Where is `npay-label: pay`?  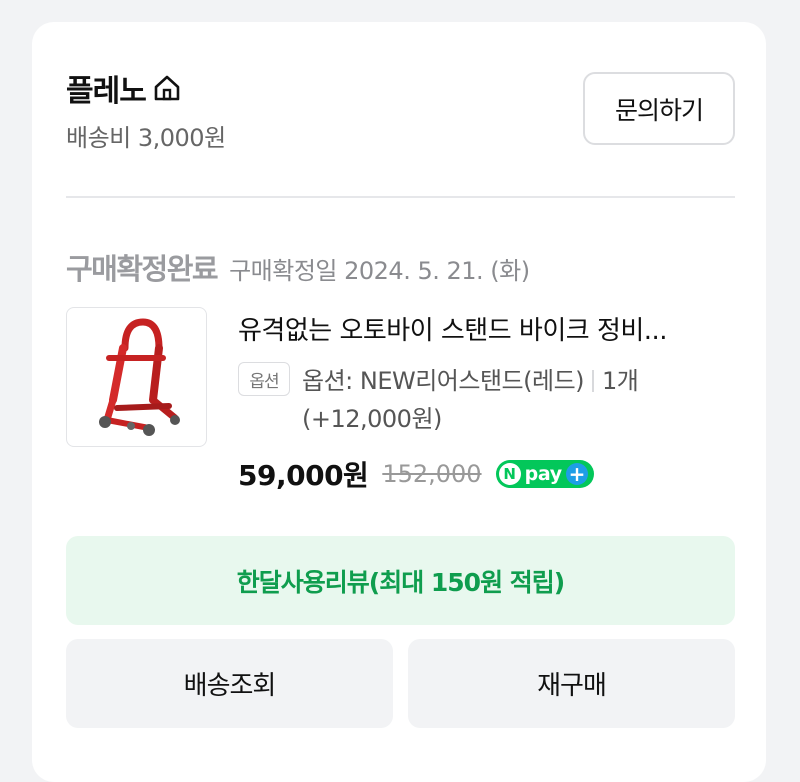 npay-label: pay is located at coordinates (543, 474).